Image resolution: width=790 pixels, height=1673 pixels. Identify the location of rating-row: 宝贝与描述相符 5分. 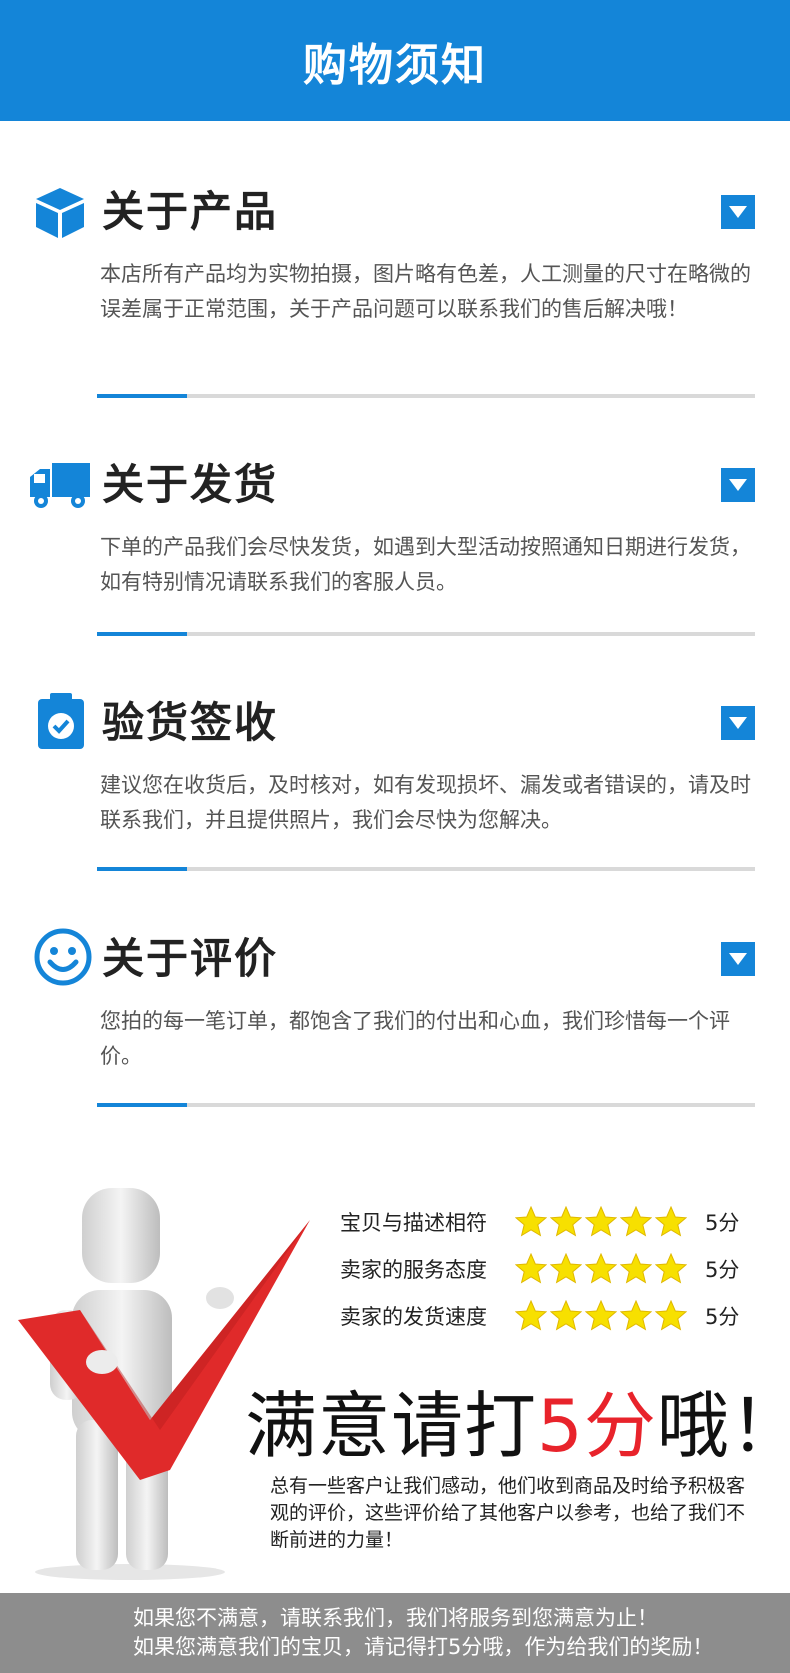
(539, 1222).